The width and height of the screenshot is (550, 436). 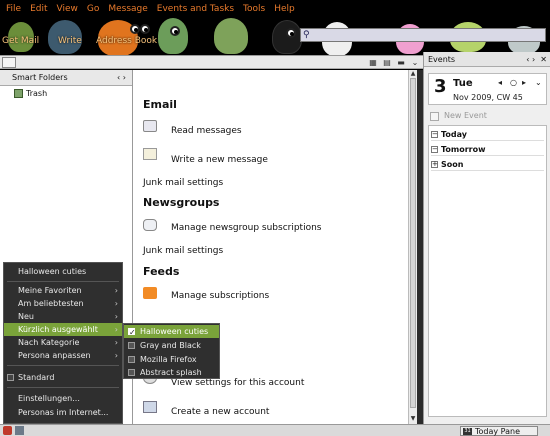 What do you see at coordinates (54, 355) in the screenshot?
I see `menu-item-label: Persona anpassen` at bounding box center [54, 355].